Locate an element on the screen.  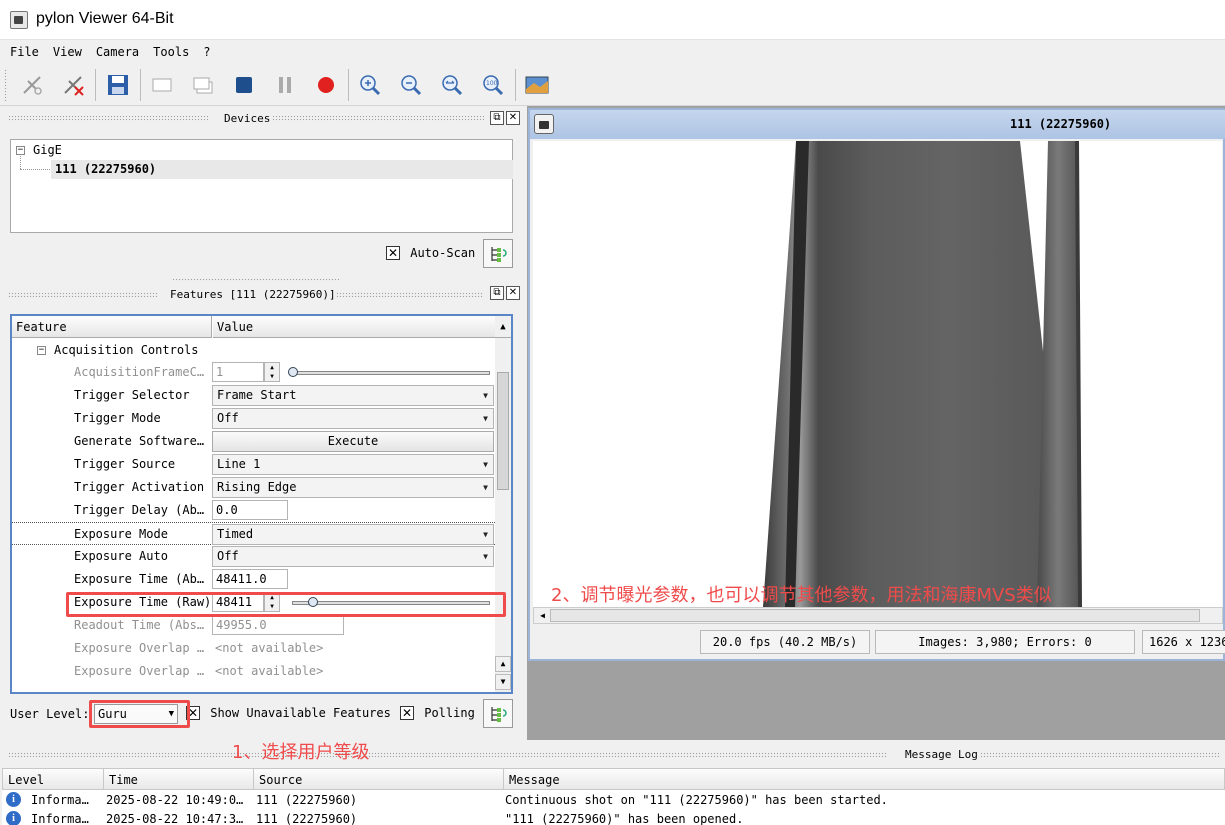
feature-row: Readout Time (Abs… 49955.0 is located at coordinates (253, 625).